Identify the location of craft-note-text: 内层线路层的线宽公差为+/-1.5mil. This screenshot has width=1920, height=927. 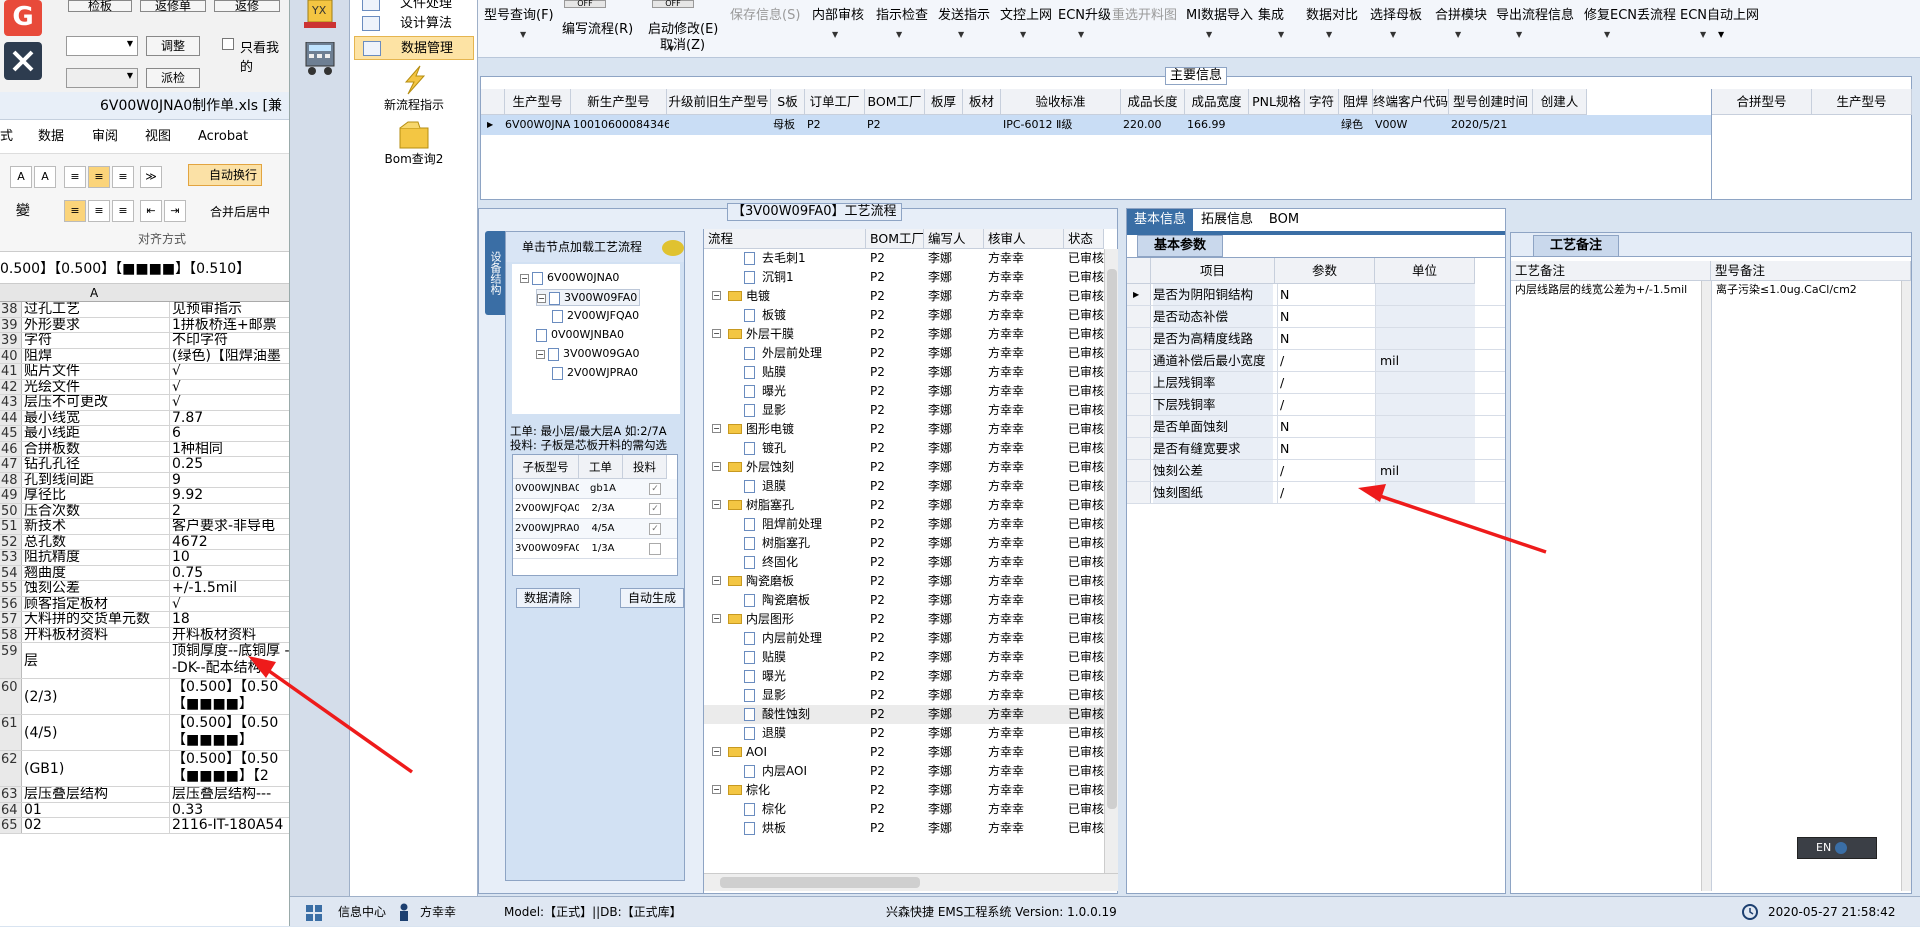
(1606, 586).